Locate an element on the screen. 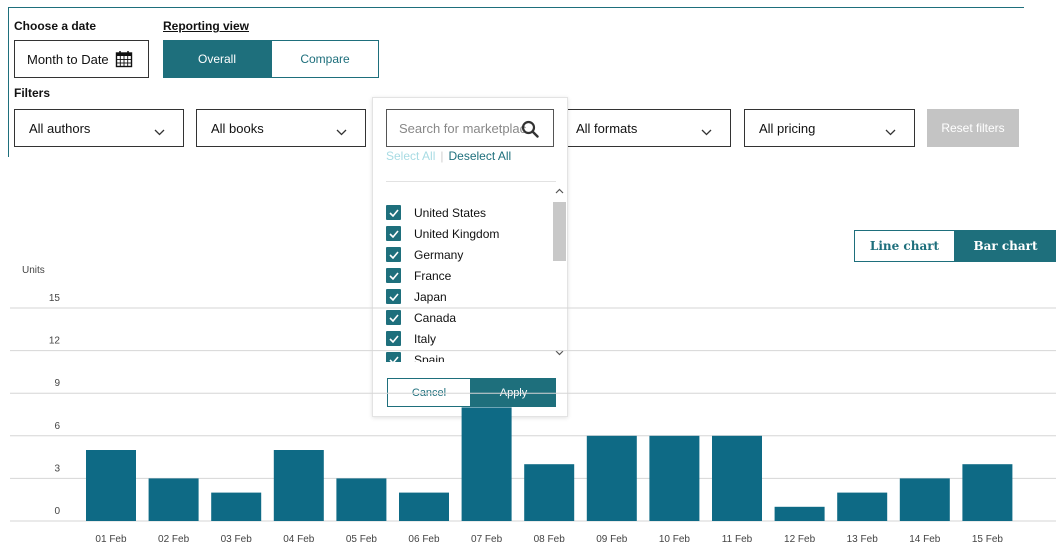  pricing-dropdown-value: All pricing is located at coordinates (787, 128).